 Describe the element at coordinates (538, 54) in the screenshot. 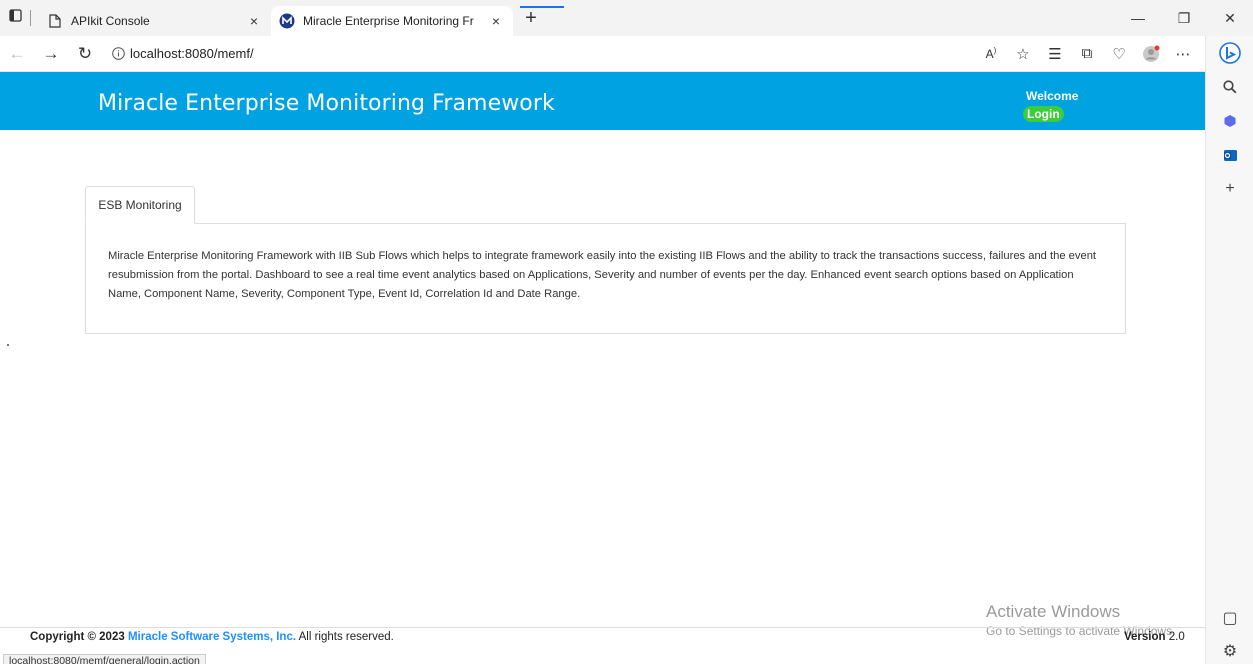

I see `address-bar: localhost:8080/memf/` at that location.